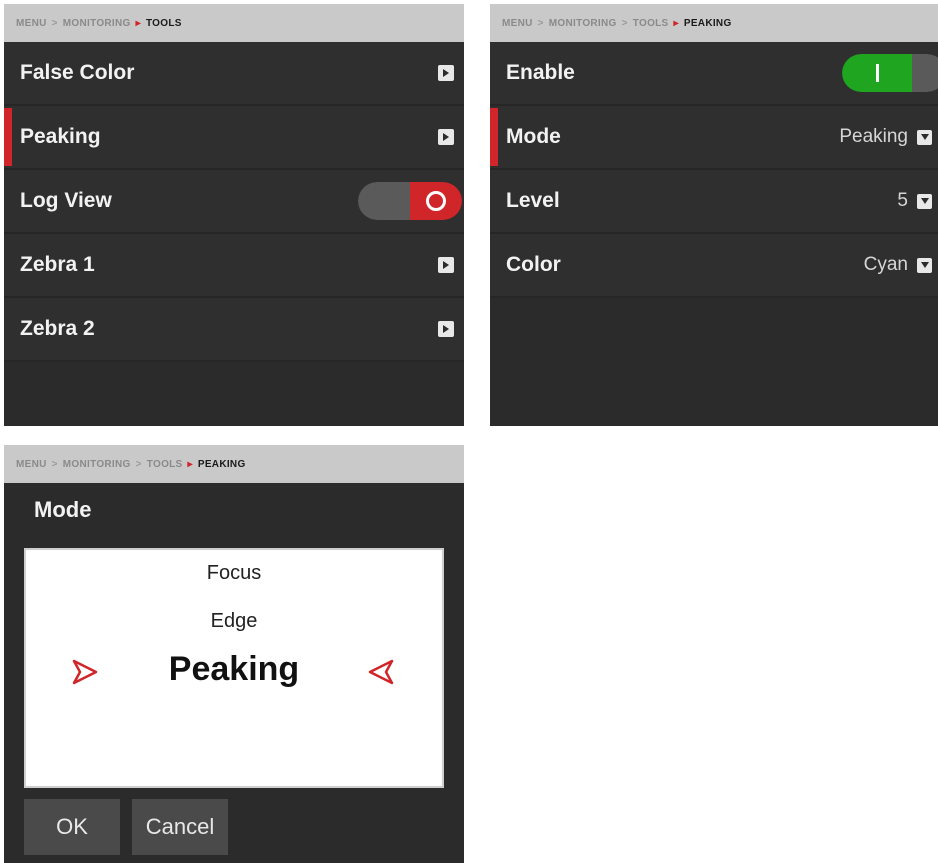 The height and width of the screenshot is (863, 938). Describe the element at coordinates (873, 137) in the screenshot. I see `mode-value: Peaking` at that location.